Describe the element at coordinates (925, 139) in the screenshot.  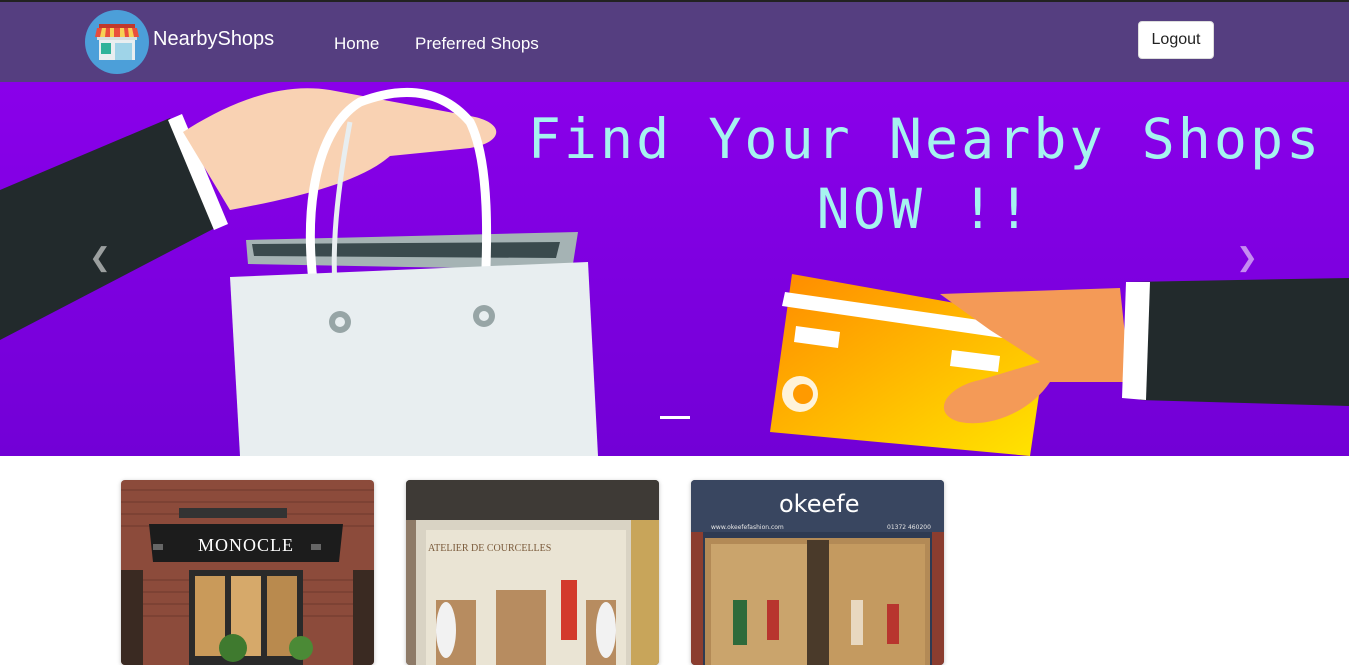
I see `hero-title-line-1: Find Your Nearby Shops` at that location.